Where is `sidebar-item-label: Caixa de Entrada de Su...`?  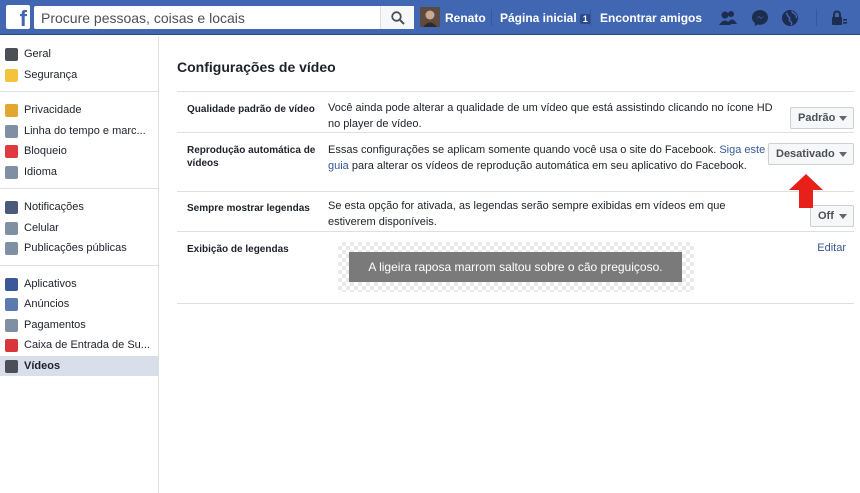 sidebar-item-label: Caixa de Entrada de Su... is located at coordinates (87, 345).